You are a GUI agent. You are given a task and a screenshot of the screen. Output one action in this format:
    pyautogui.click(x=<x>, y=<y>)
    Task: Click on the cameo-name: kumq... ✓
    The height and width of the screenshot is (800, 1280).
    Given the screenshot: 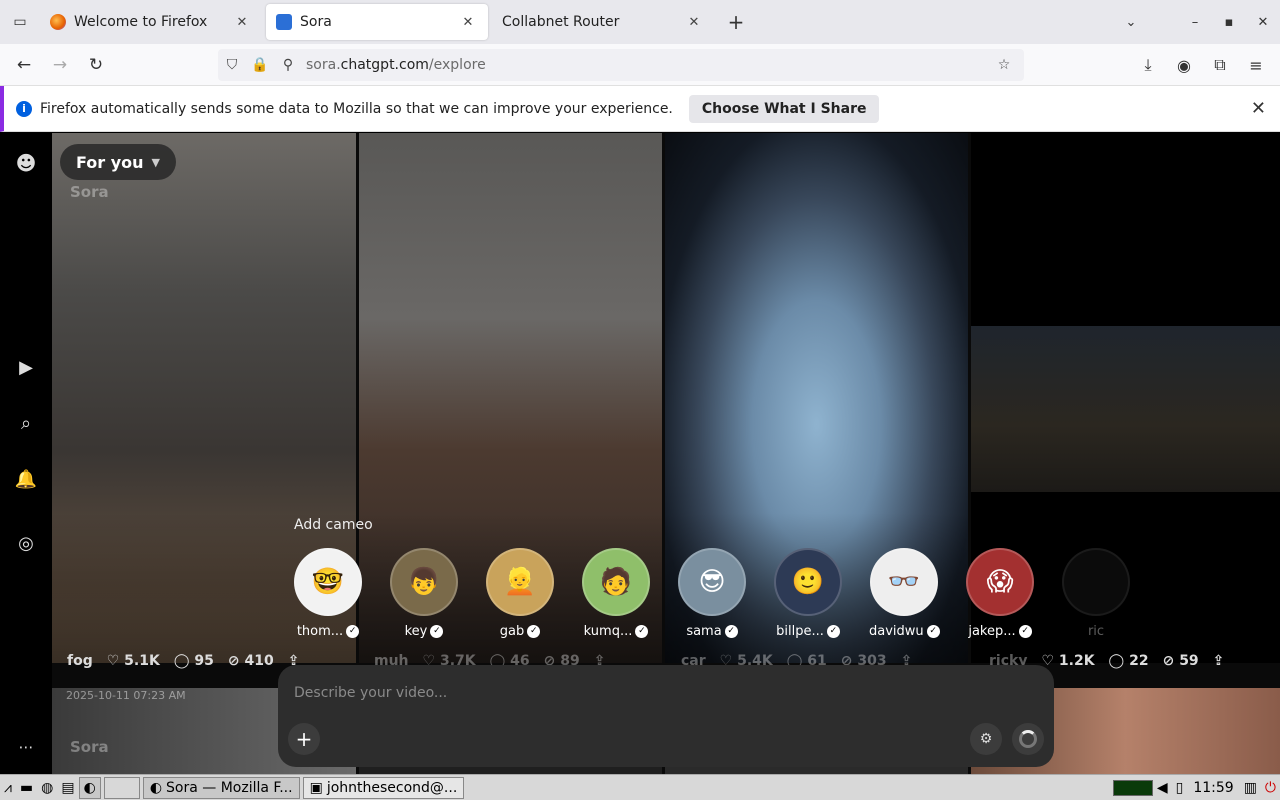 What is the action you would take?
    pyautogui.click(x=616, y=631)
    